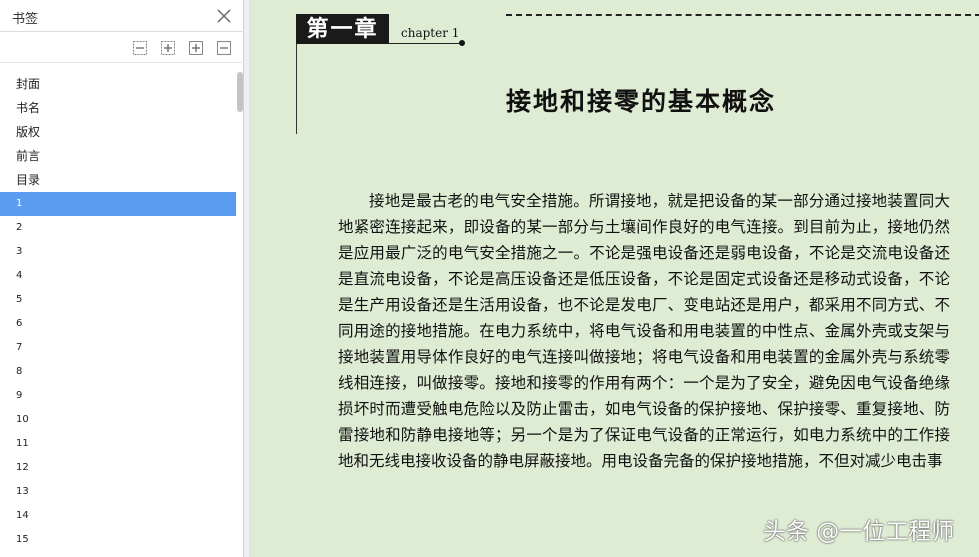 The width and height of the screenshot is (979, 557). Describe the element at coordinates (118, 132) in the screenshot. I see `bookmark-item-copyright: 版权` at that location.